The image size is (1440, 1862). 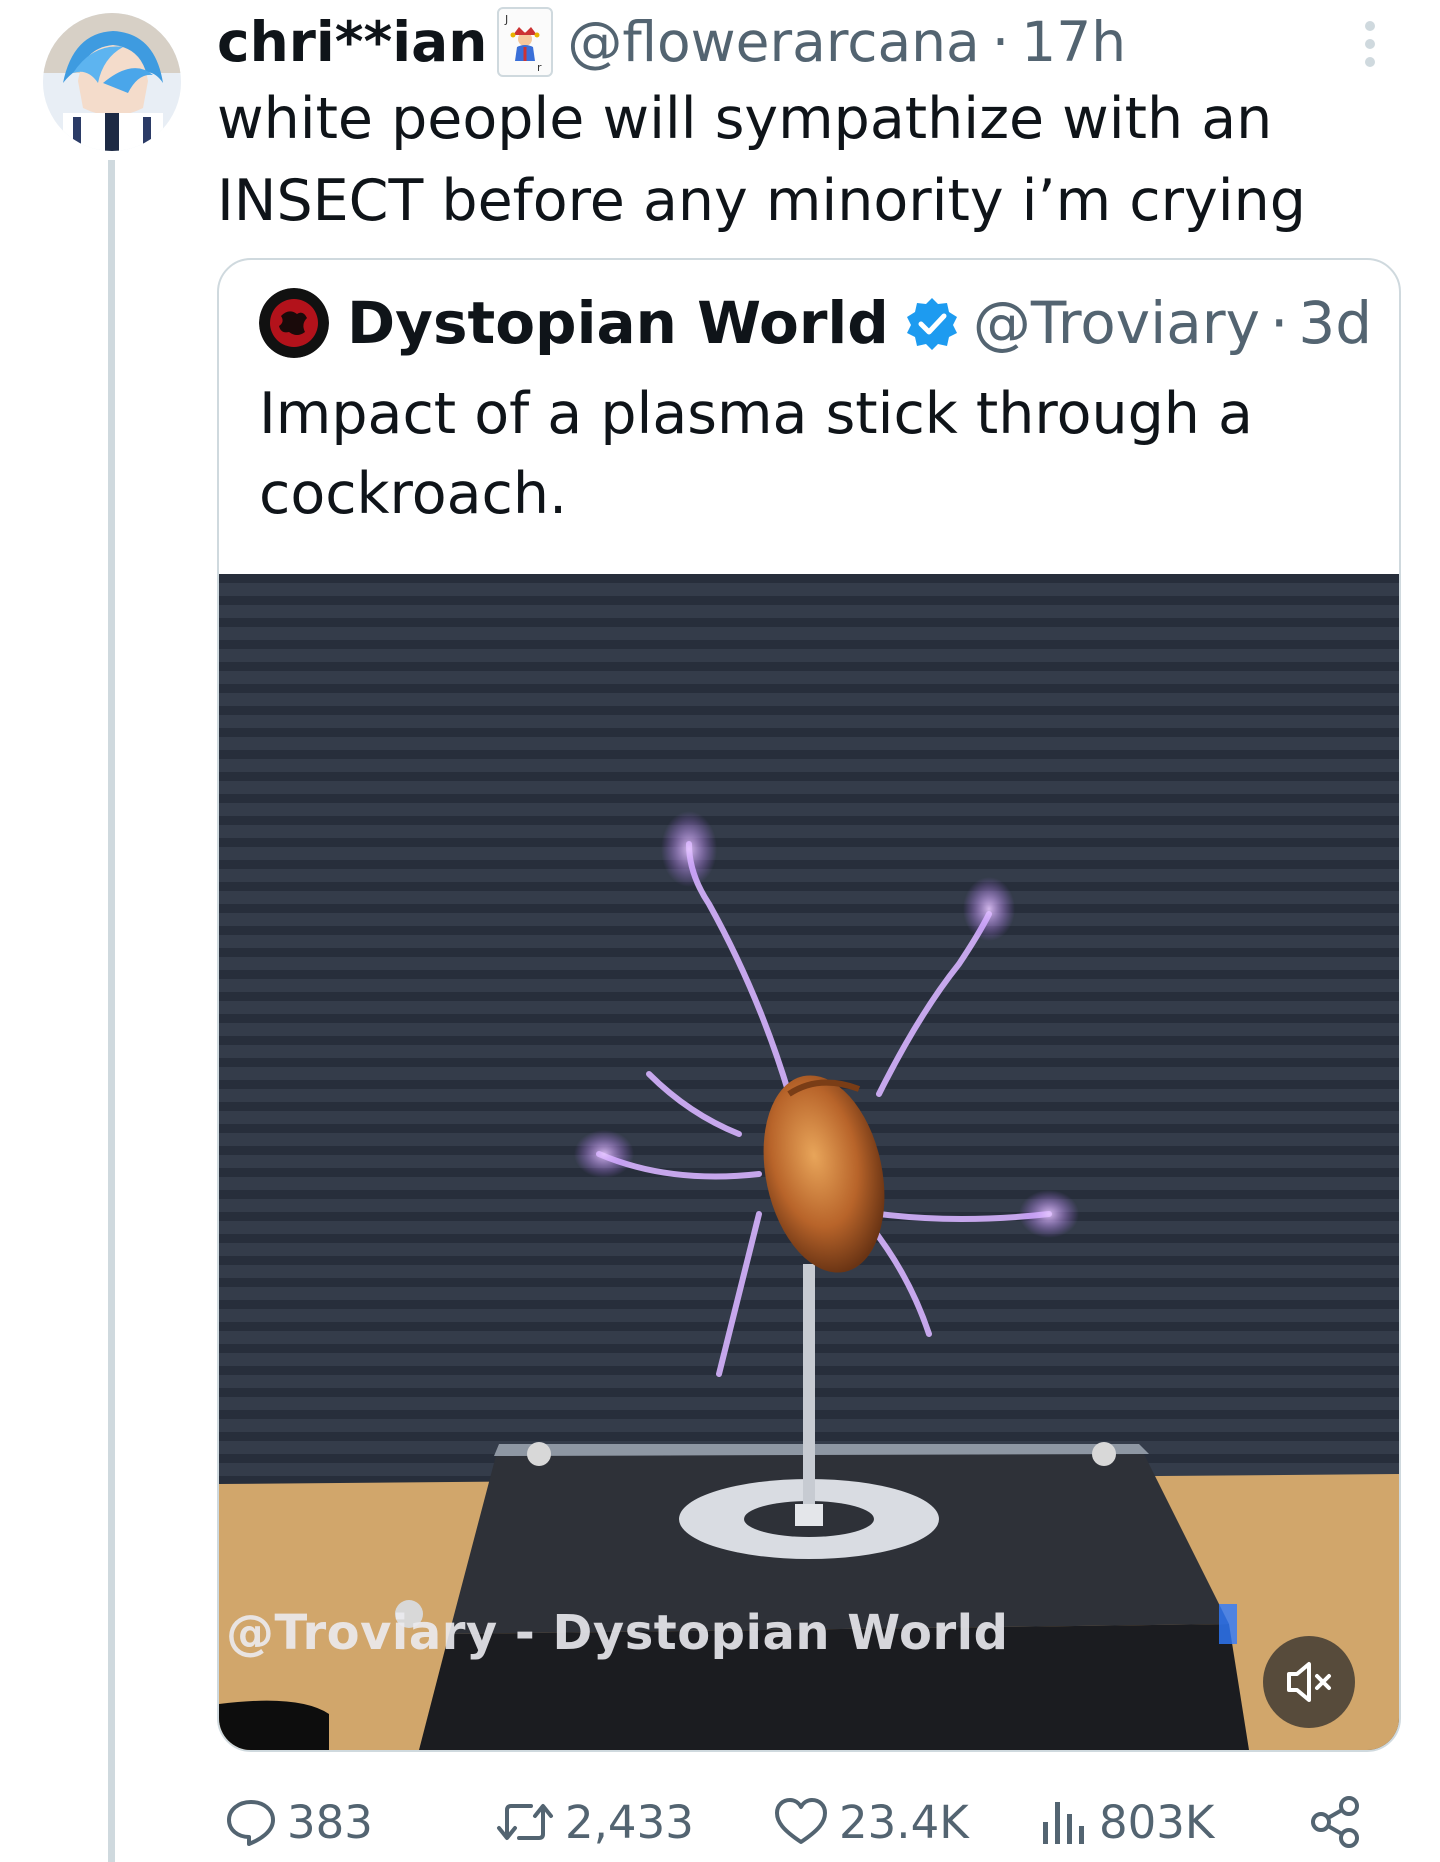 What do you see at coordinates (1063, 1823) in the screenshot?
I see `views-chart-icon` at bounding box center [1063, 1823].